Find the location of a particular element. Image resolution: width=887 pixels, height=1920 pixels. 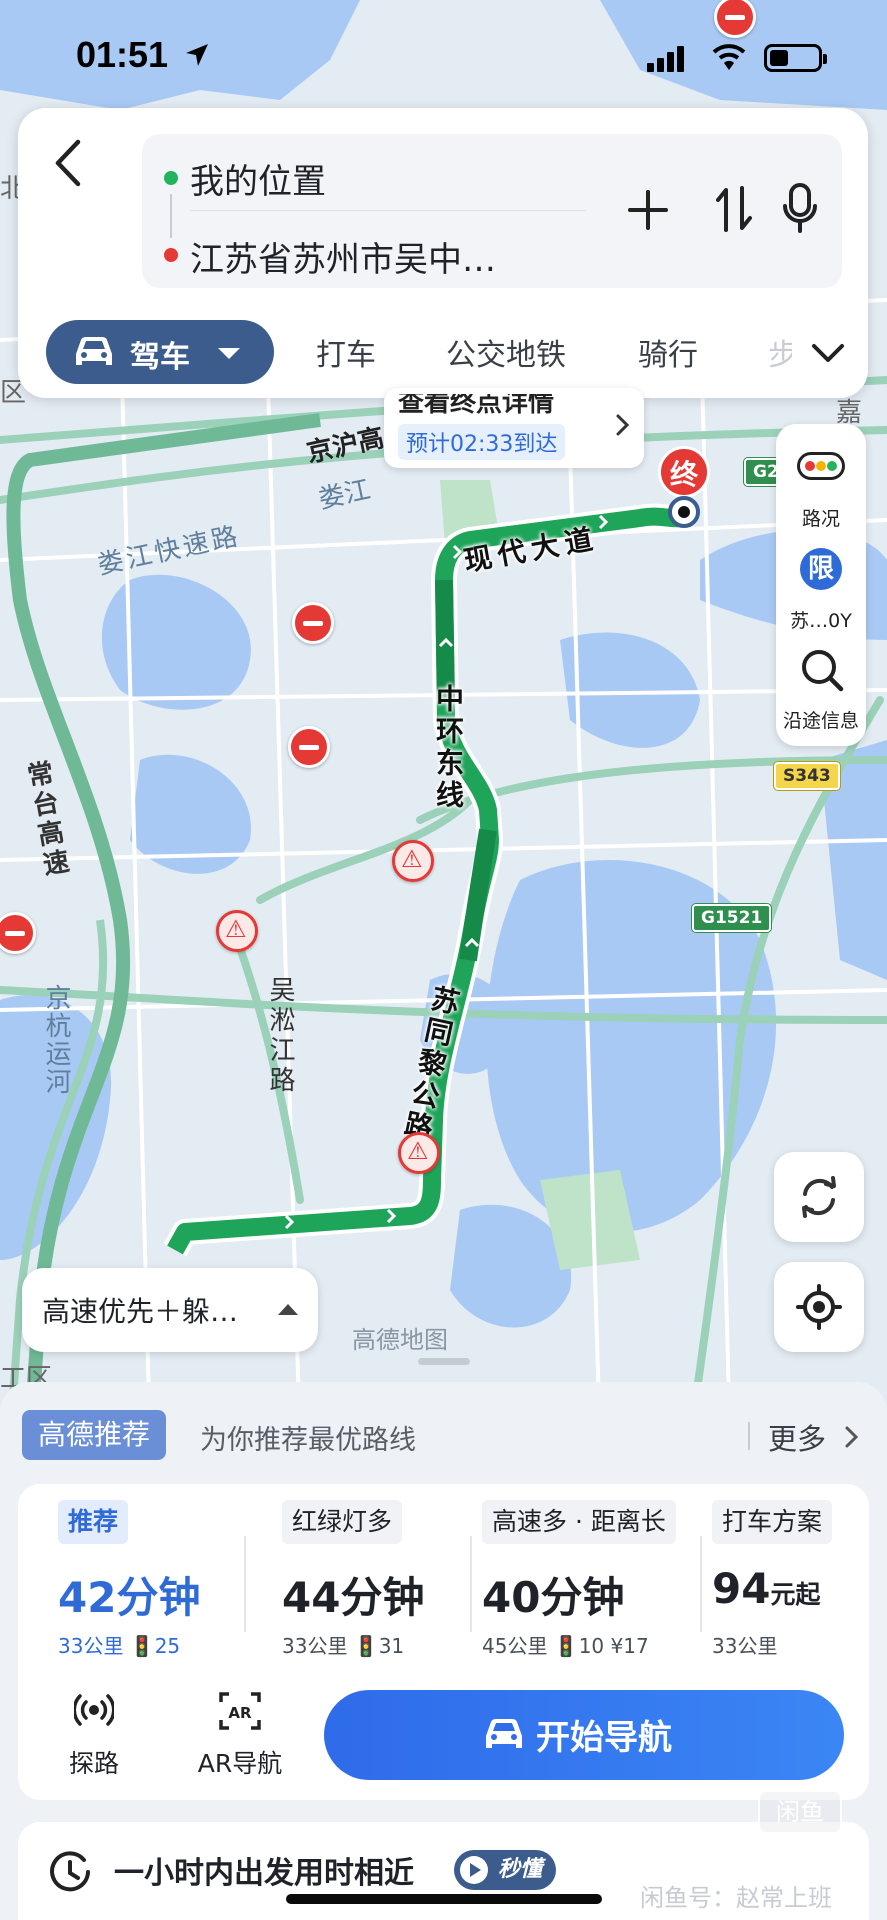

crosshair-icon is located at coordinates (819, 1307).